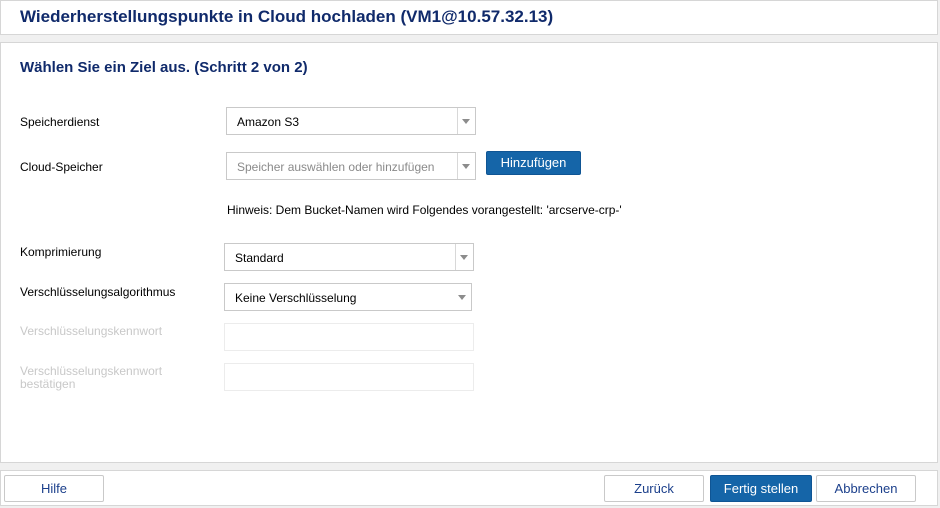 The width and height of the screenshot is (940, 508). I want to click on storage-service-trigger, so click(466, 121).